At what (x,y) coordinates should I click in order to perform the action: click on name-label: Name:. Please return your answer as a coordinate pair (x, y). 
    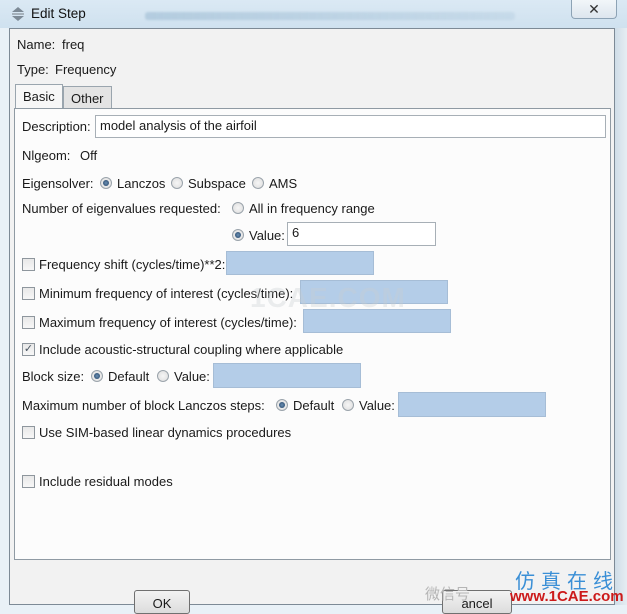
    Looking at the image, I should click on (36, 44).